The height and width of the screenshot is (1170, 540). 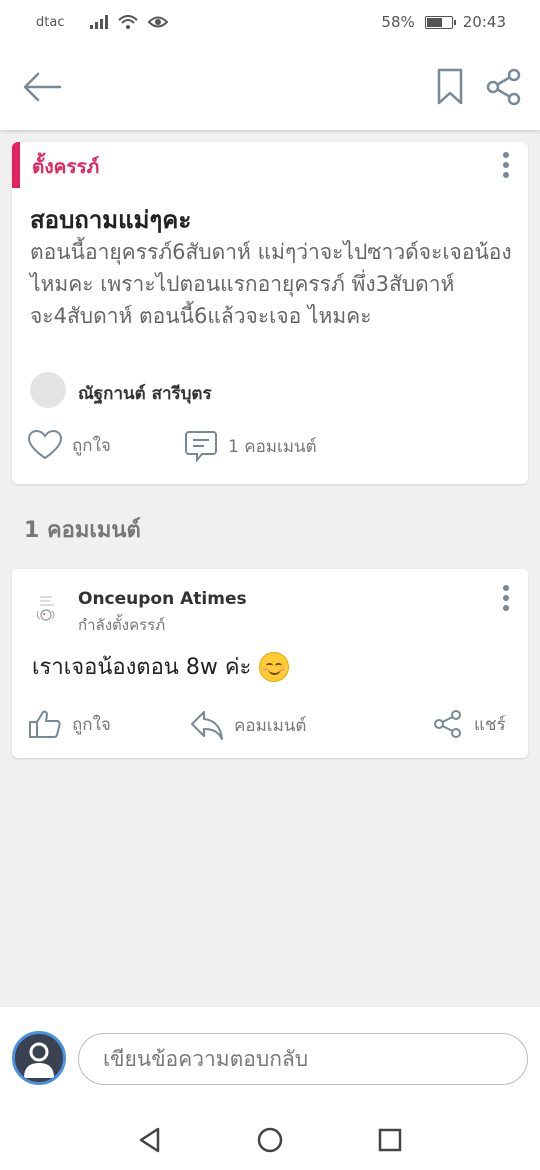 I want to click on clock: 20:43, so click(x=484, y=22).